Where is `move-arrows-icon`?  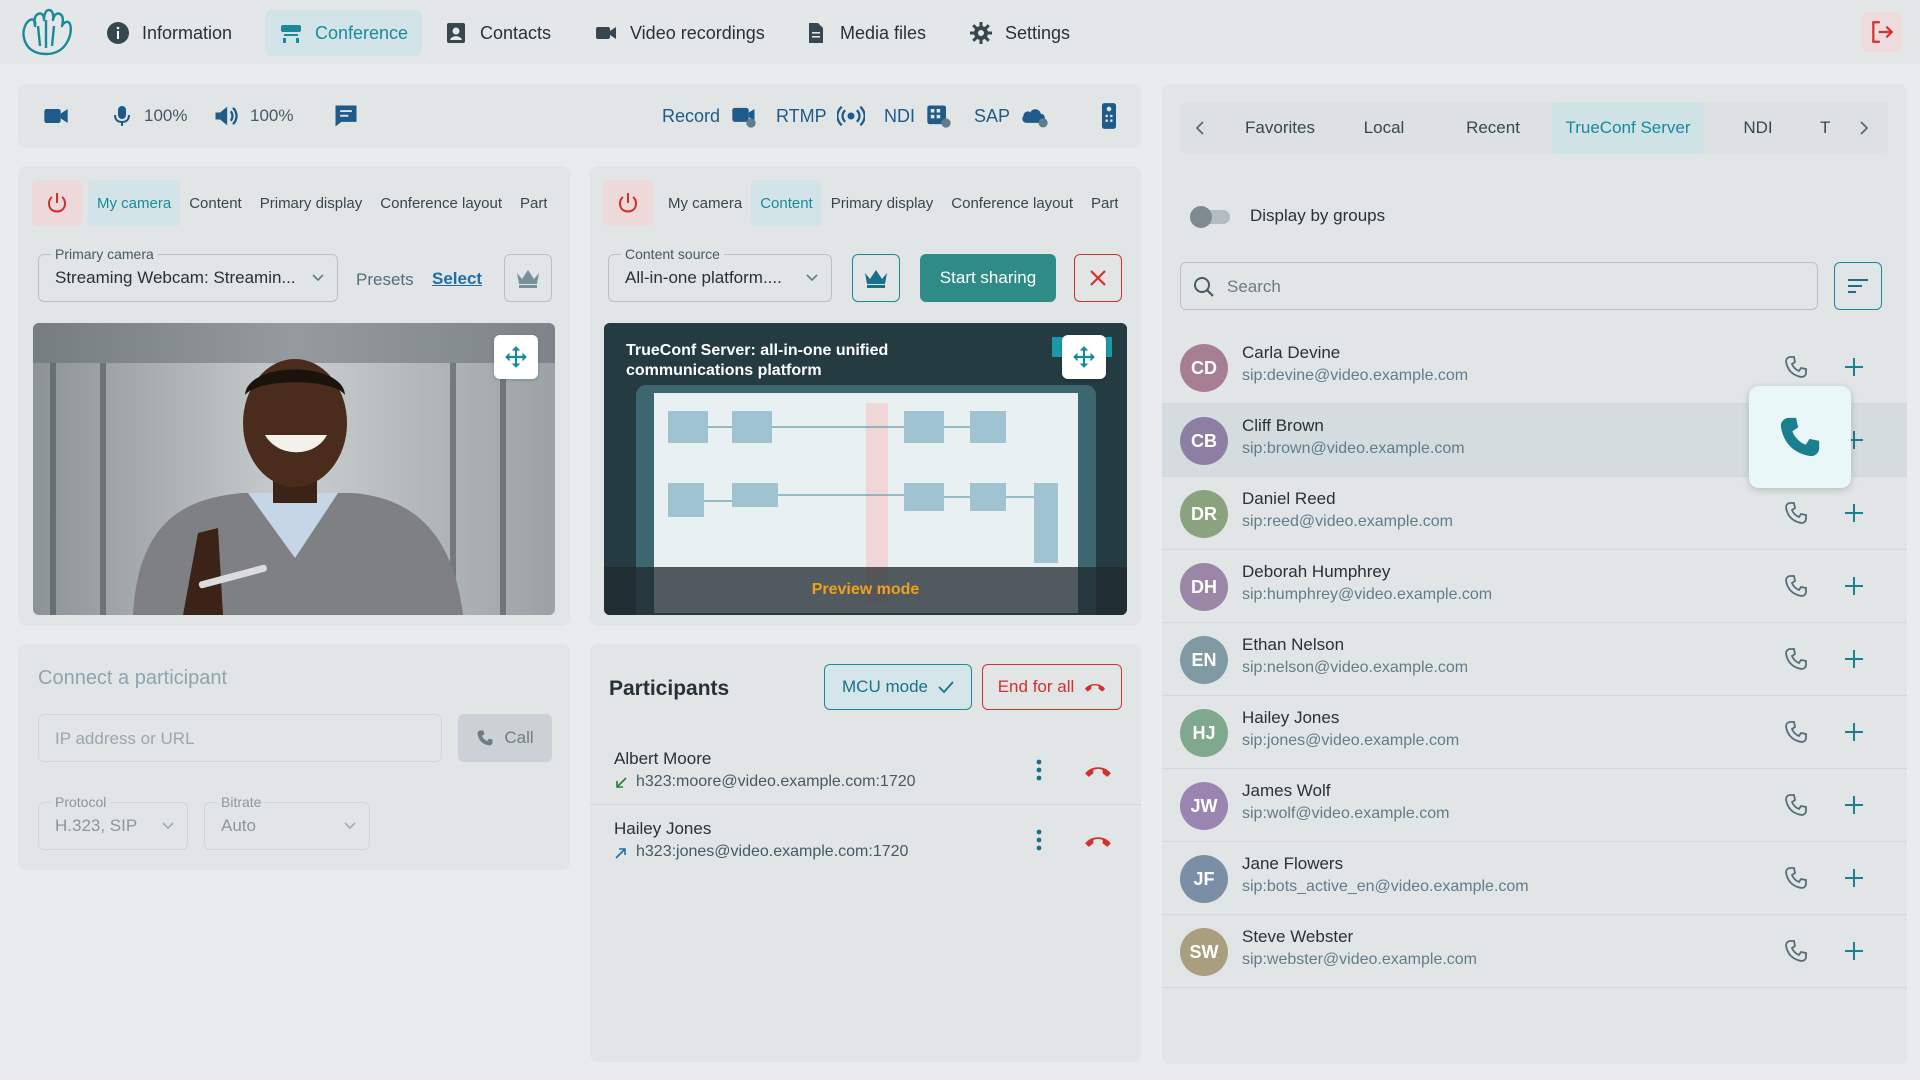 move-arrows-icon is located at coordinates (1084, 357).